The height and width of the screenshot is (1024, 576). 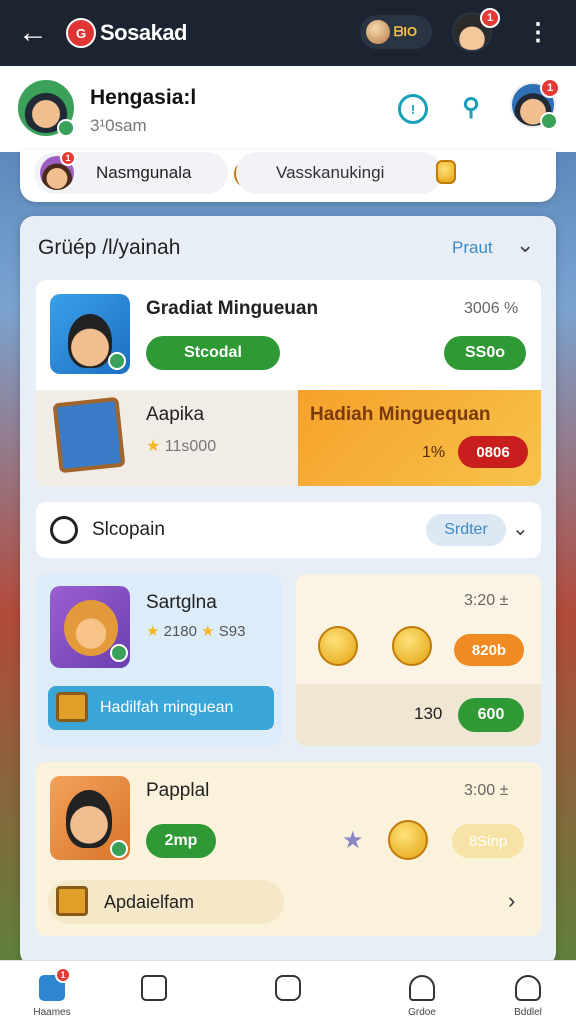 I want to click on search-label: Slcopain, so click(x=128, y=529).